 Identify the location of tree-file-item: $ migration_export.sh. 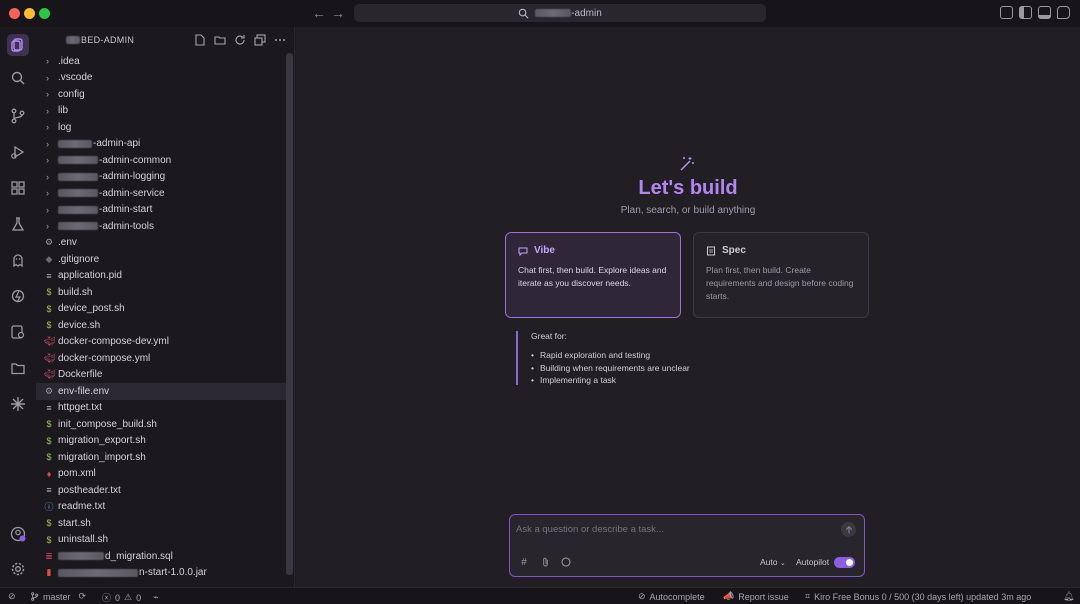
(161, 441).